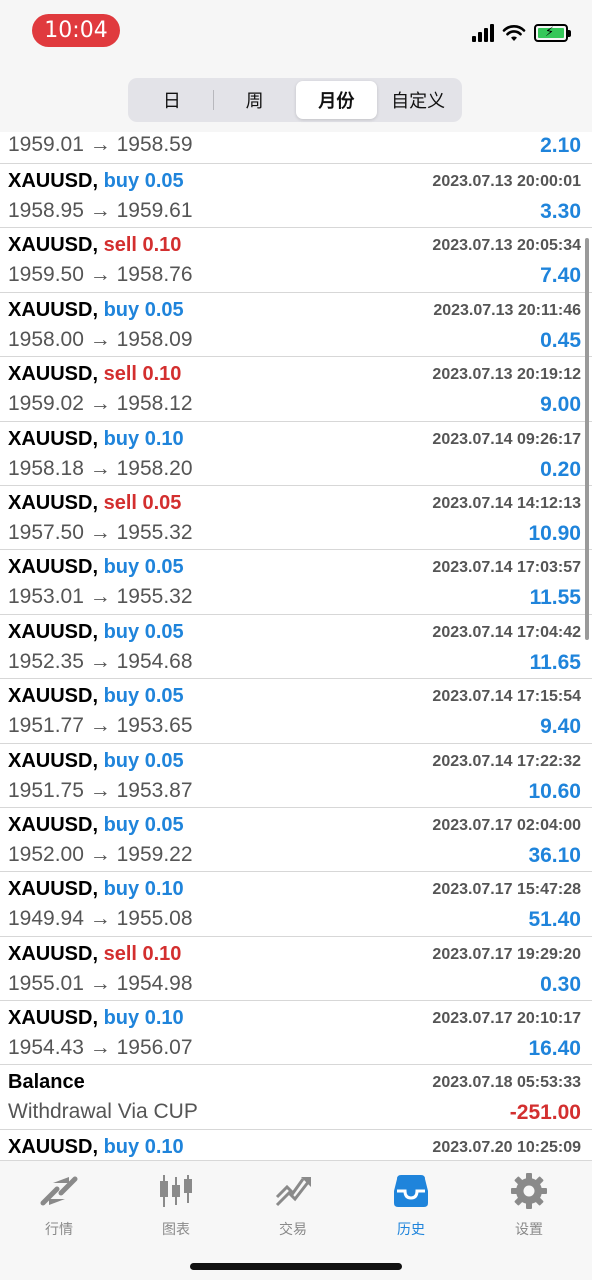 This screenshot has height=1280, width=592. I want to click on close-price: 1959.61, so click(154, 210).